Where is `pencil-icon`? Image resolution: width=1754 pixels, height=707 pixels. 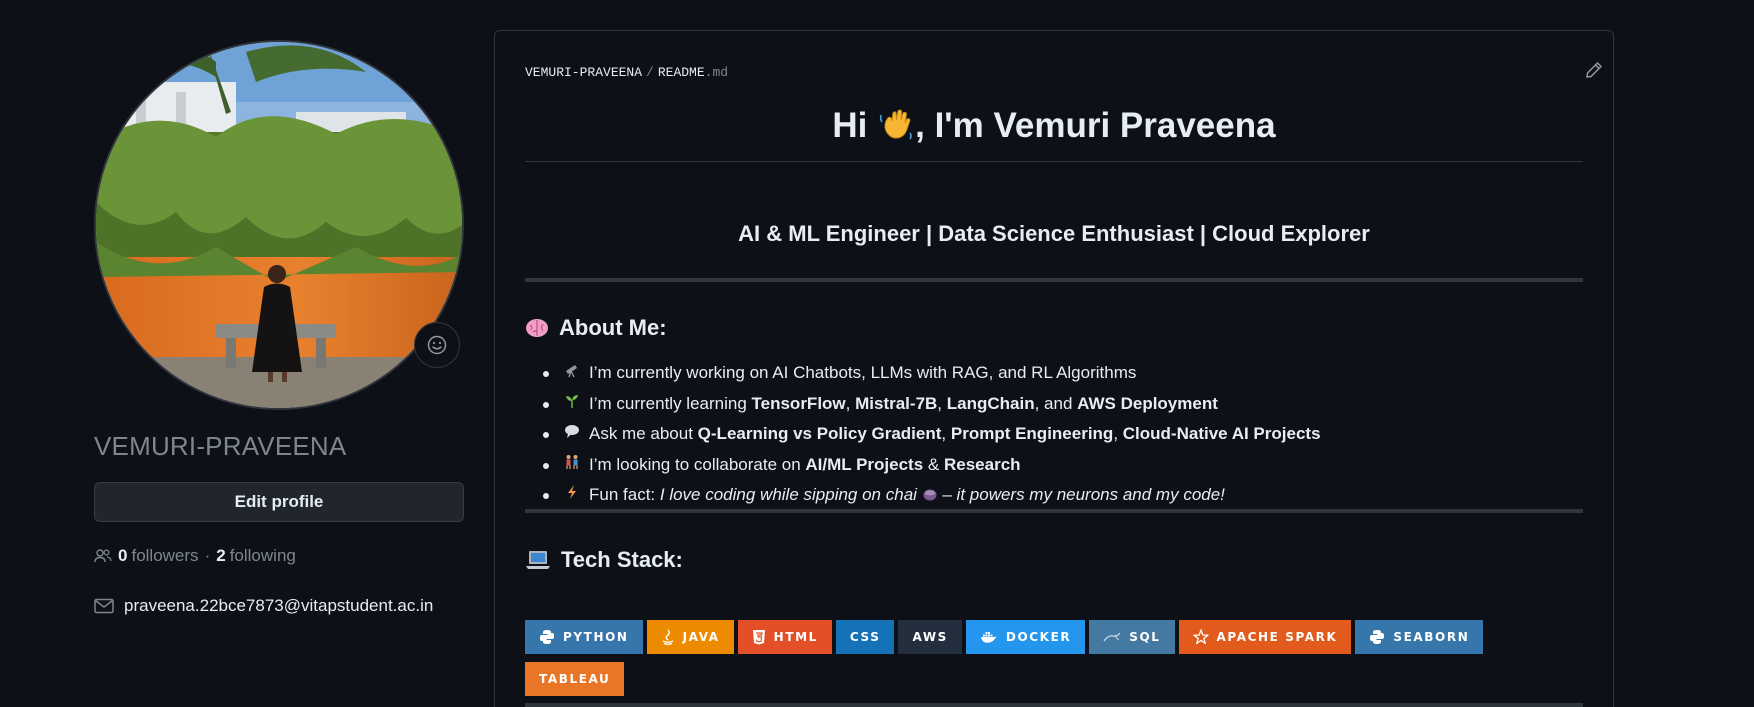 pencil-icon is located at coordinates (1594, 70).